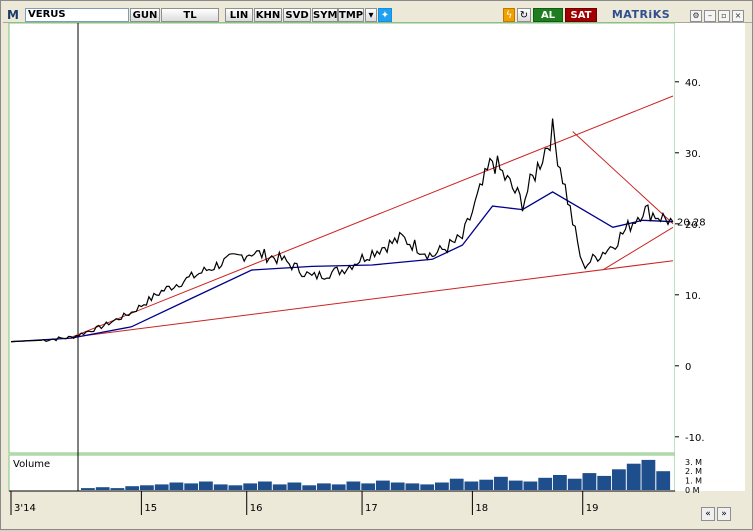 This screenshot has width=753, height=531. Describe the element at coordinates (693, 462) in the screenshot. I see `volume-tick-label: 3. M` at that location.